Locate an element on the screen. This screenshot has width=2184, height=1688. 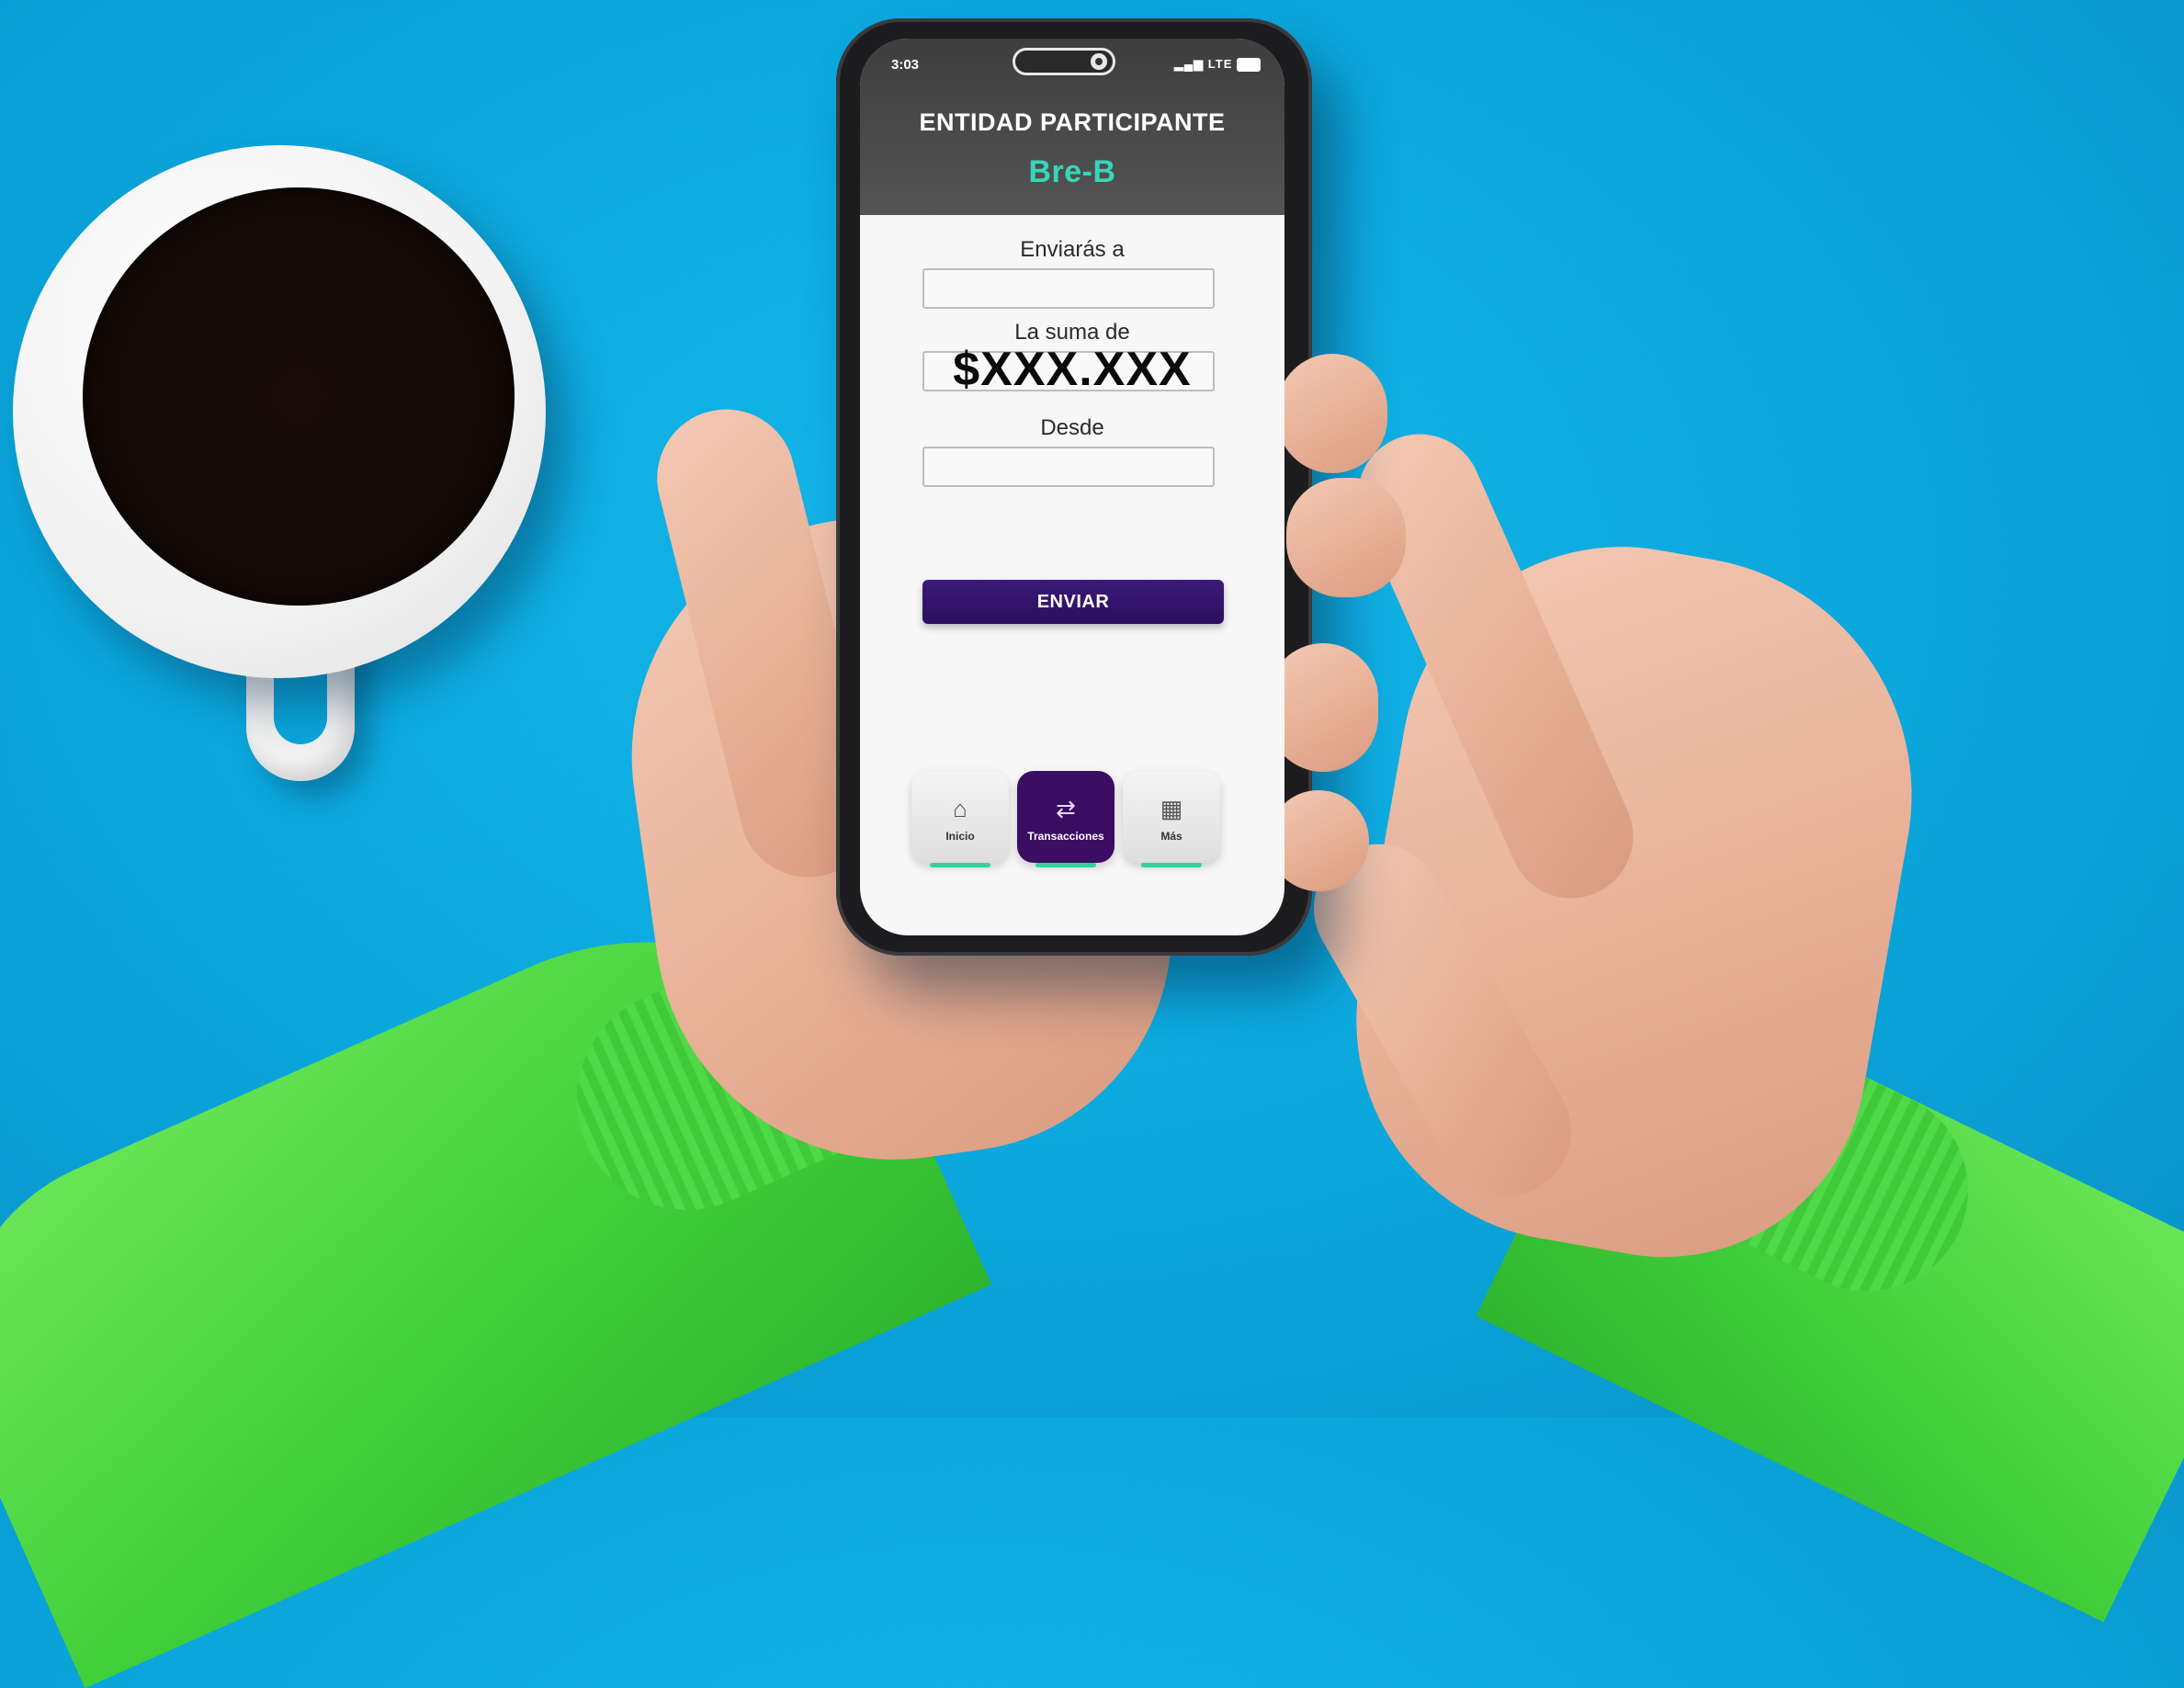
signal-icon: ▂▄▆ is located at coordinates (1189, 64).